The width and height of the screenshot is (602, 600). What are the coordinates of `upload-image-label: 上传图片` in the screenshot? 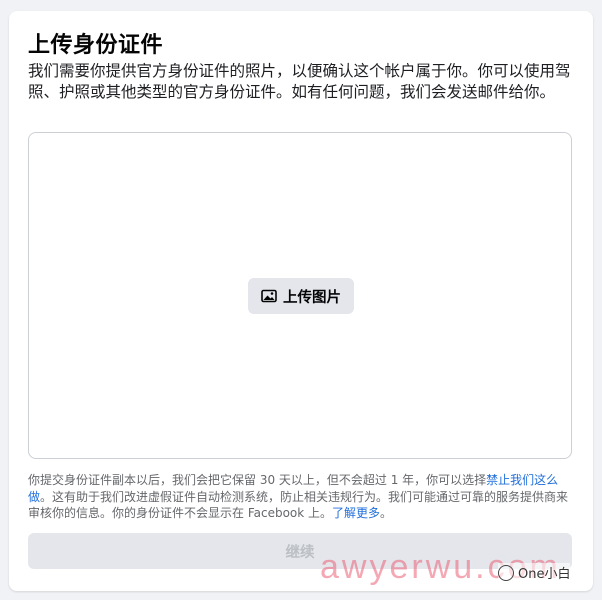 It's located at (312, 297).